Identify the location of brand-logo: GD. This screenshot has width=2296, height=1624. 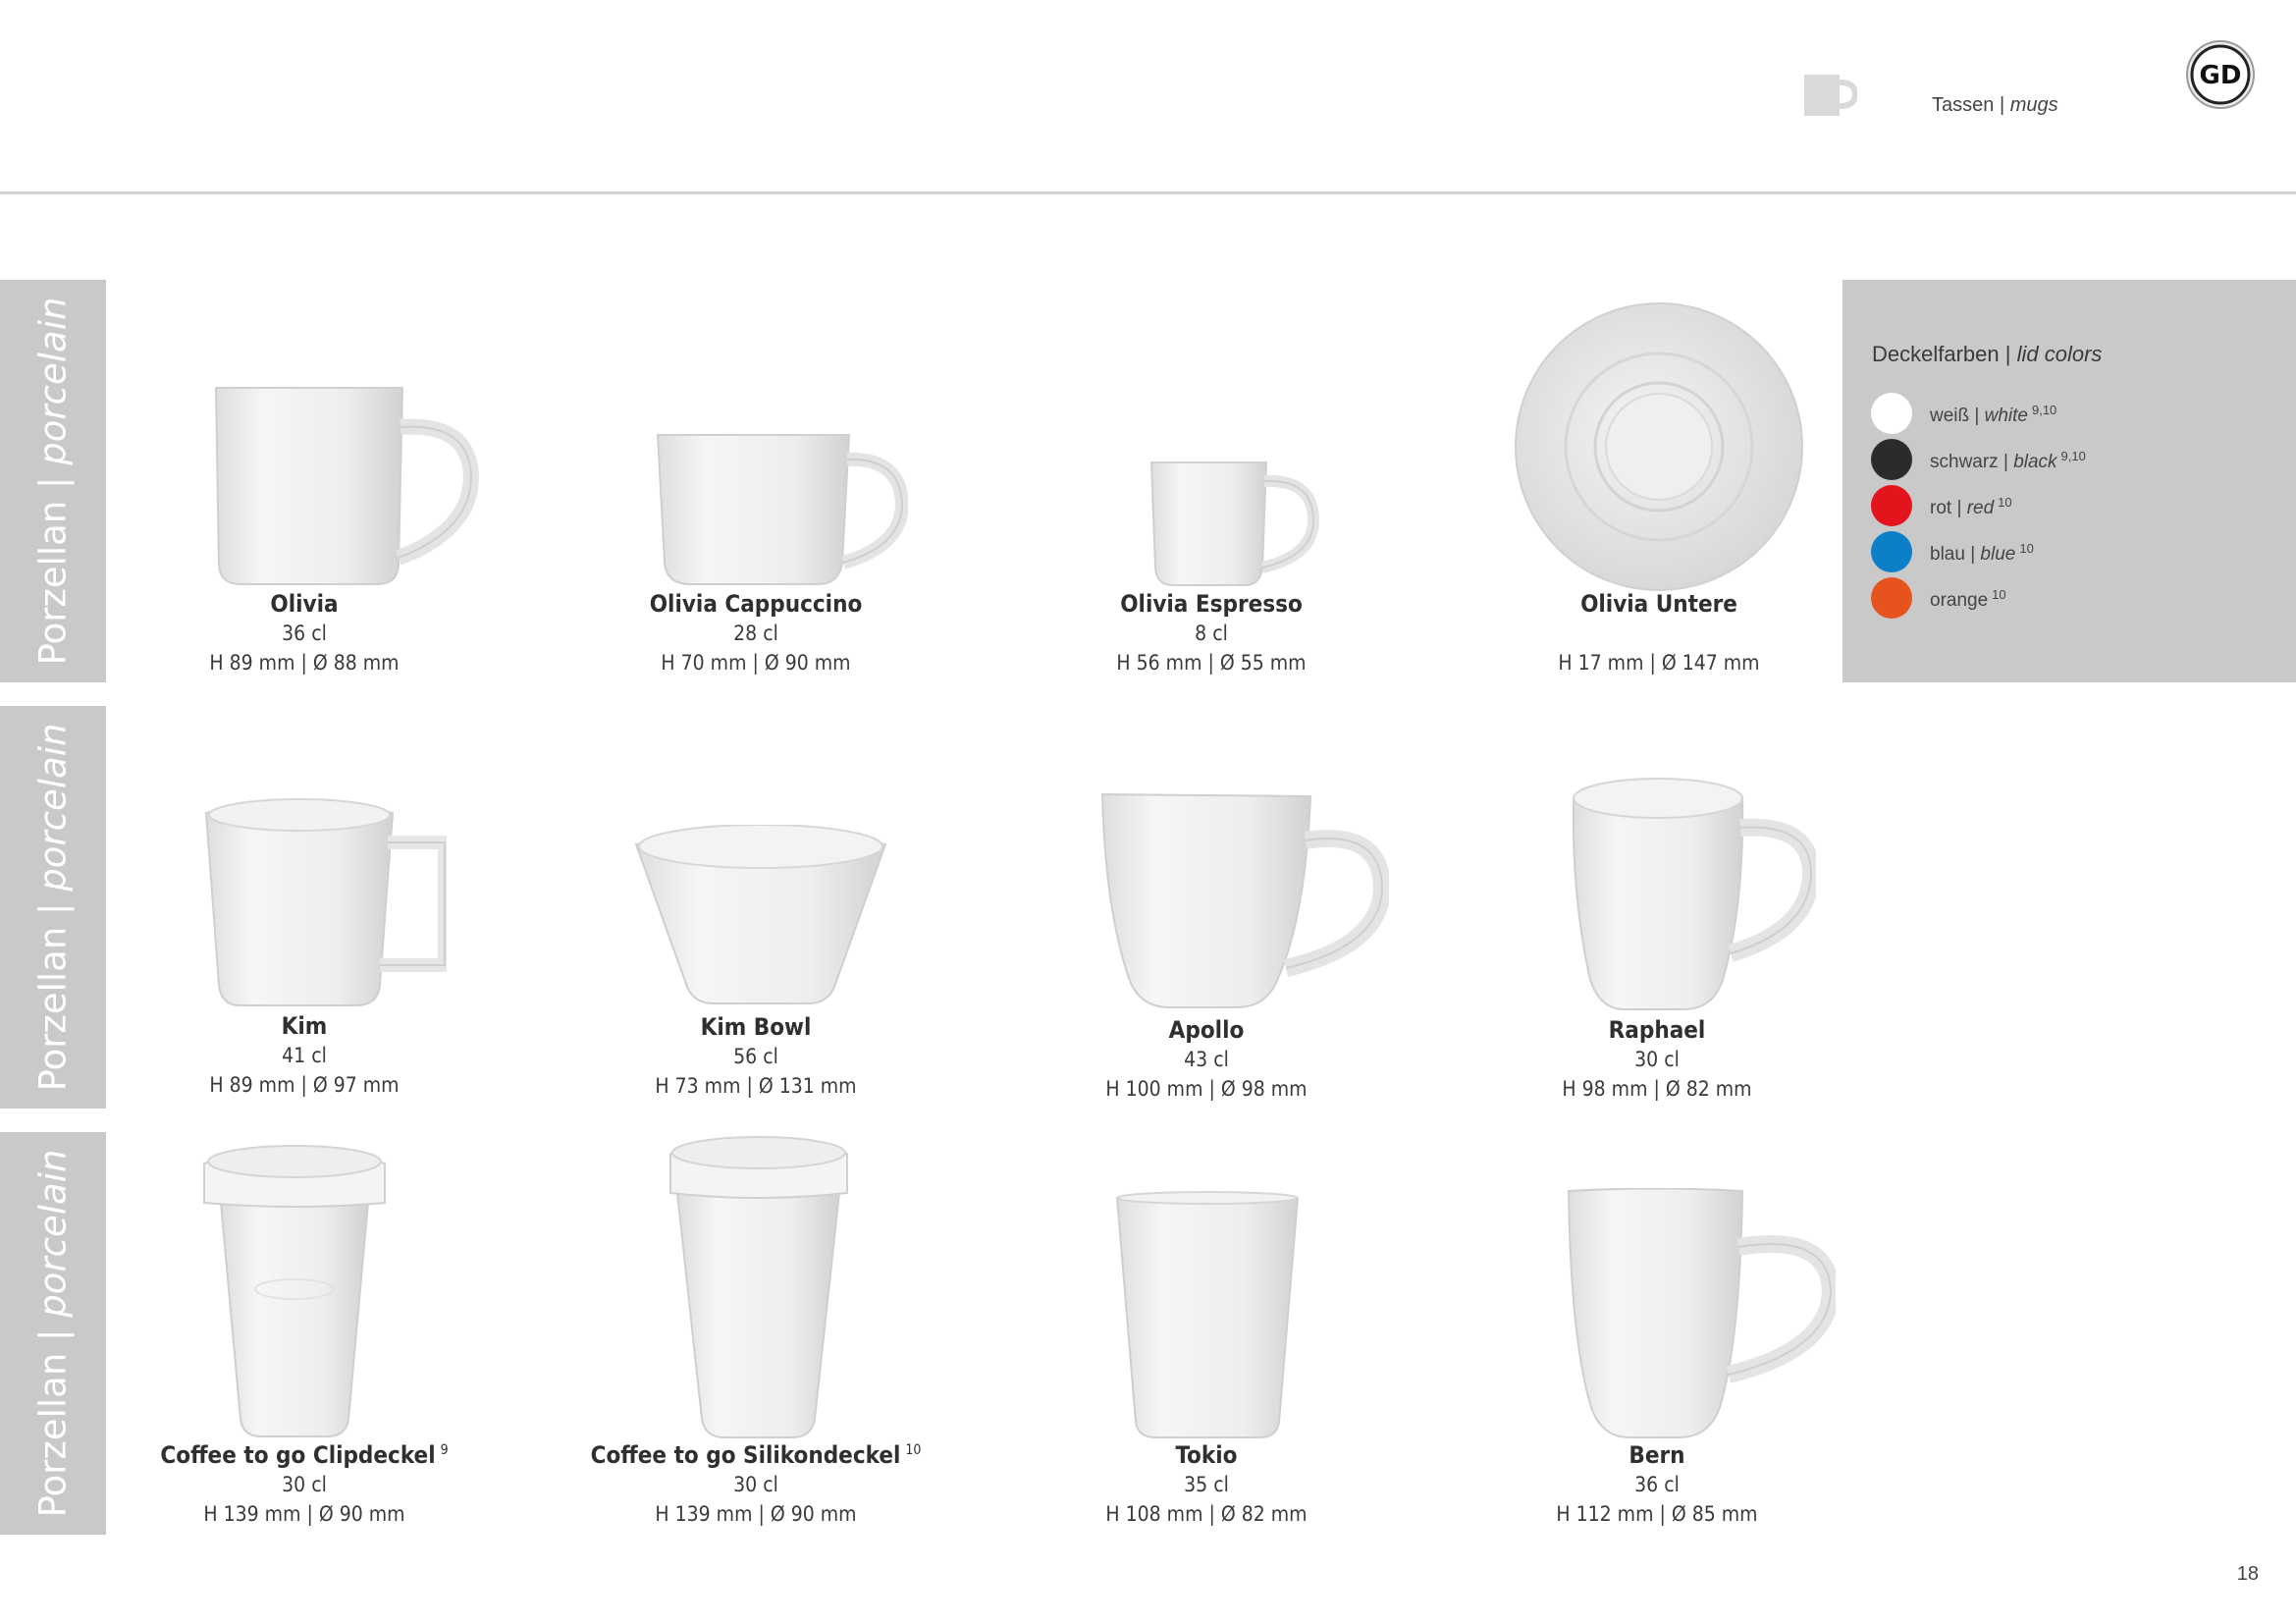
(2221, 74).